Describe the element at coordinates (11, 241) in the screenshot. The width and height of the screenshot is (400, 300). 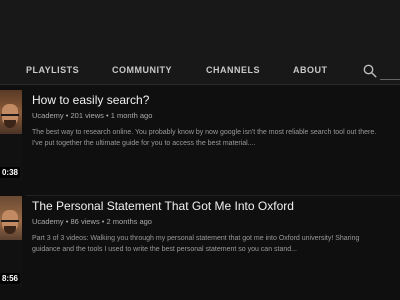
I see `video-thumbnail: 8:56` at that location.